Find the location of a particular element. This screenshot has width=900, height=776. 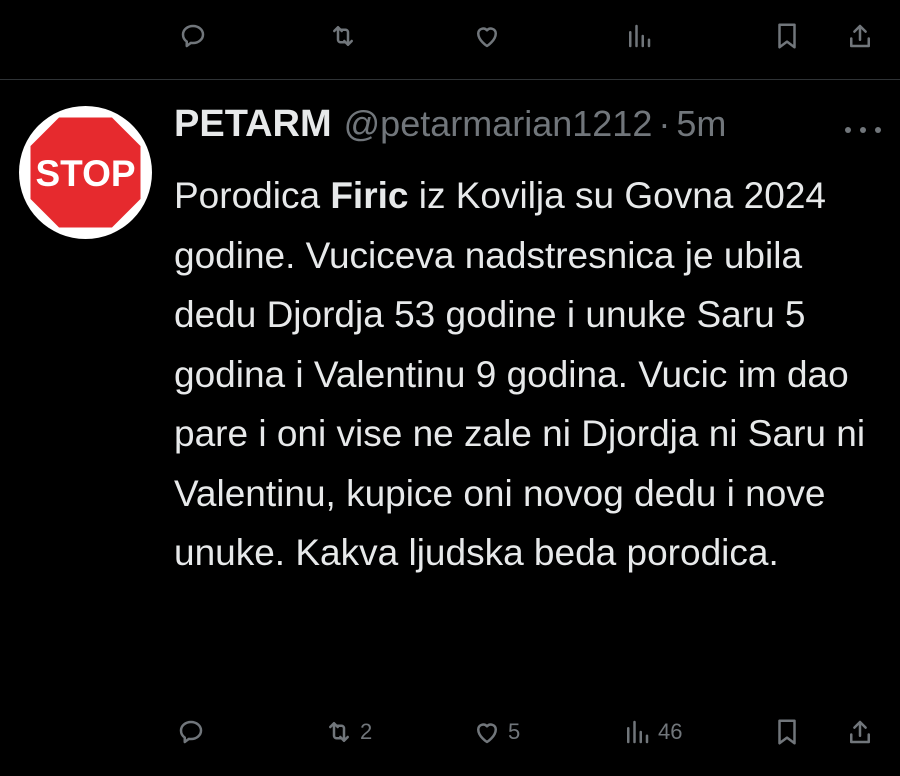

retweet-button is located at coordinates (343, 36).